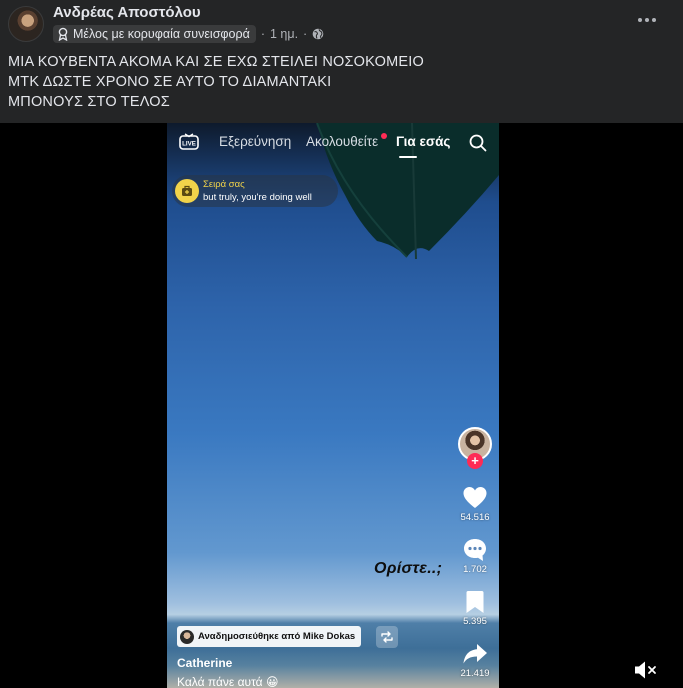 The height and width of the screenshot is (688, 683). Describe the element at coordinates (475, 673) in the screenshot. I see `share-count: 21.419` at that location.